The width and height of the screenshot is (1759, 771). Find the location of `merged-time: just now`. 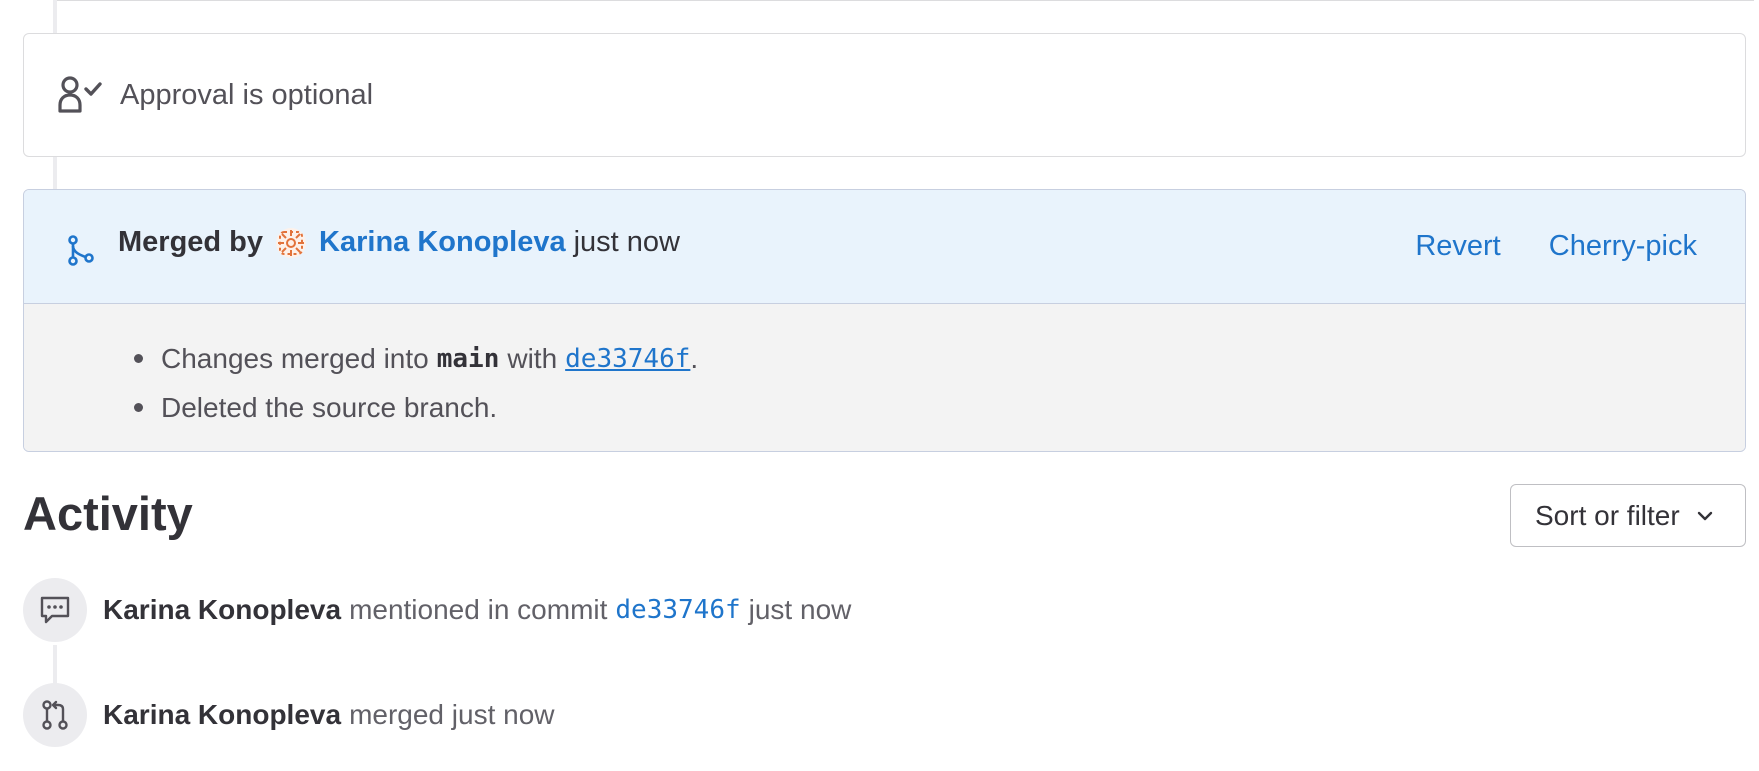

merged-time: just now is located at coordinates (626, 242).